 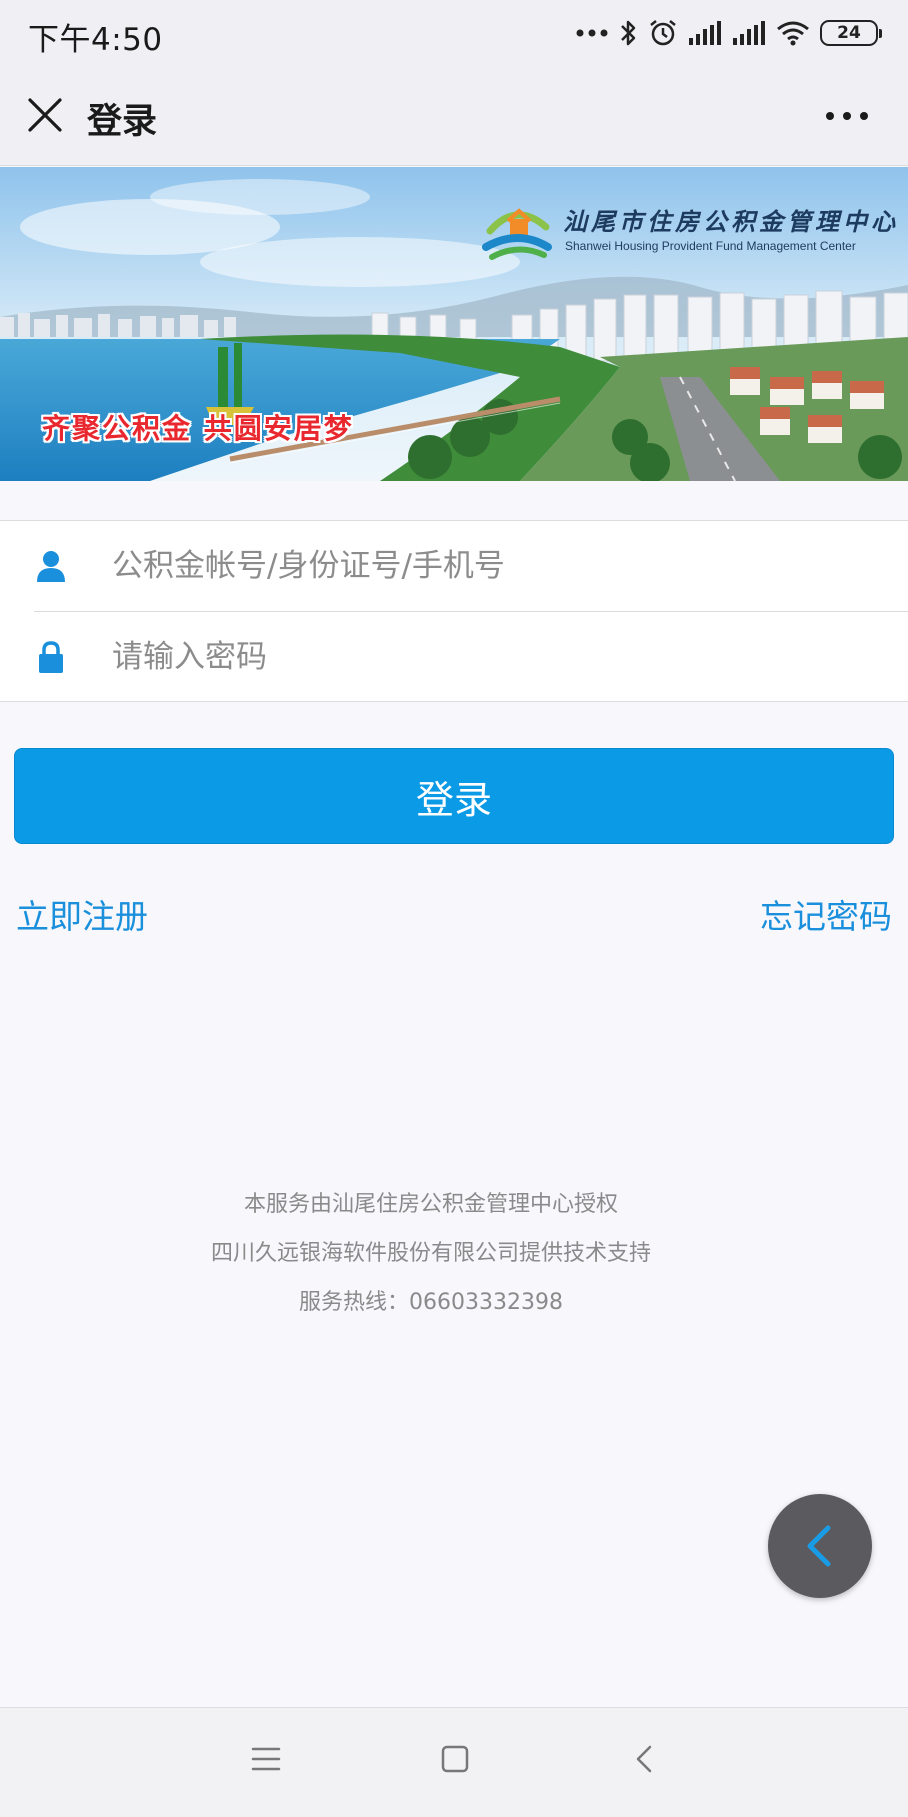 I want to click on password-row, so click(x=454, y=657).